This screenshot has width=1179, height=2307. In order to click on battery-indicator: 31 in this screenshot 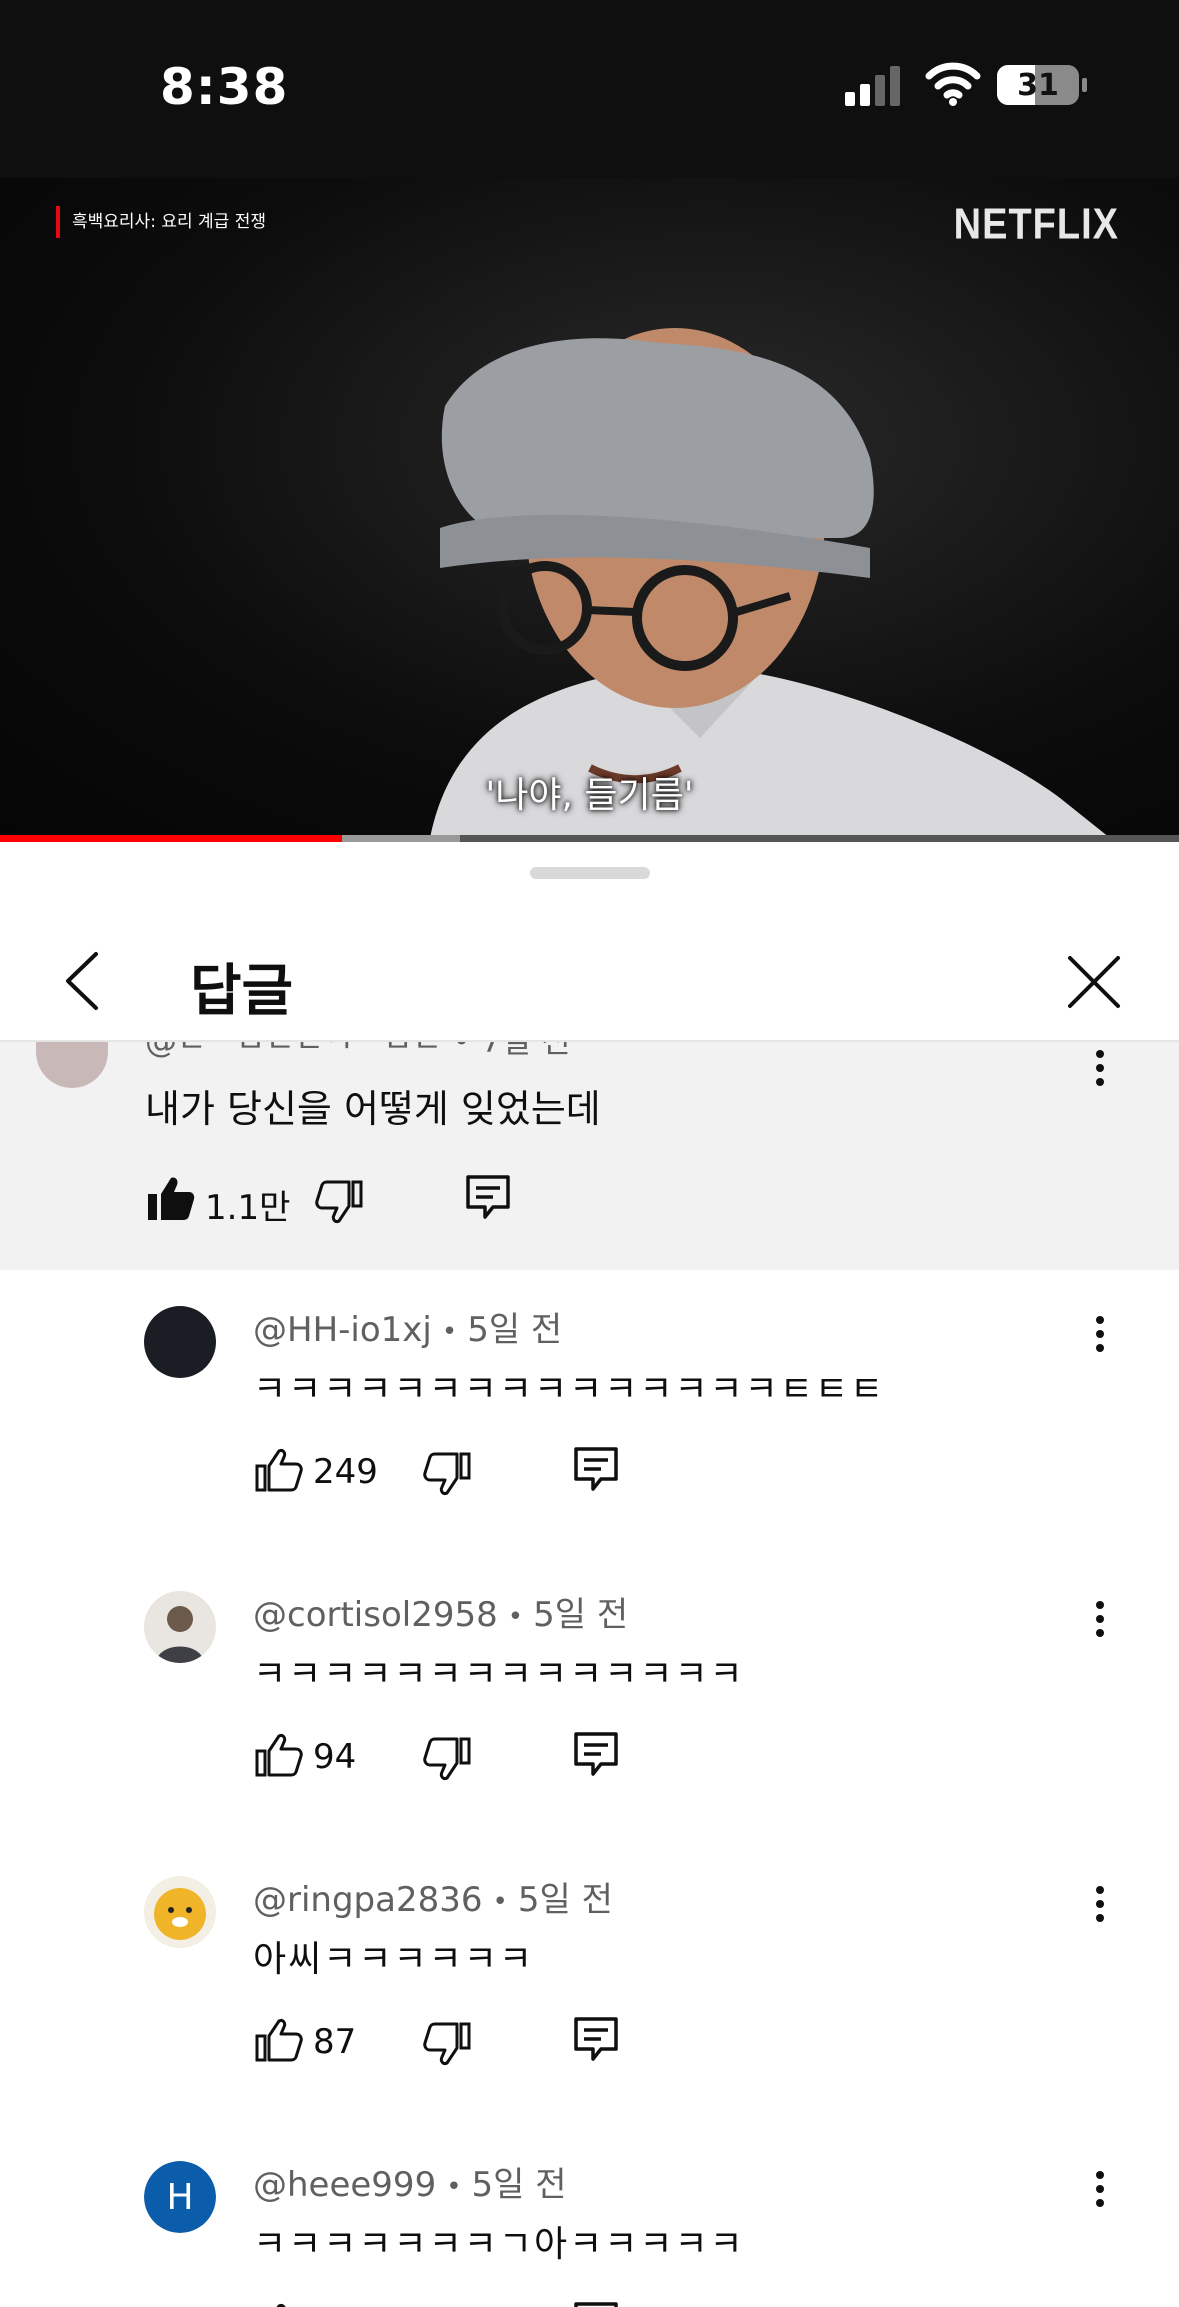, I will do `click(1042, 85)`.